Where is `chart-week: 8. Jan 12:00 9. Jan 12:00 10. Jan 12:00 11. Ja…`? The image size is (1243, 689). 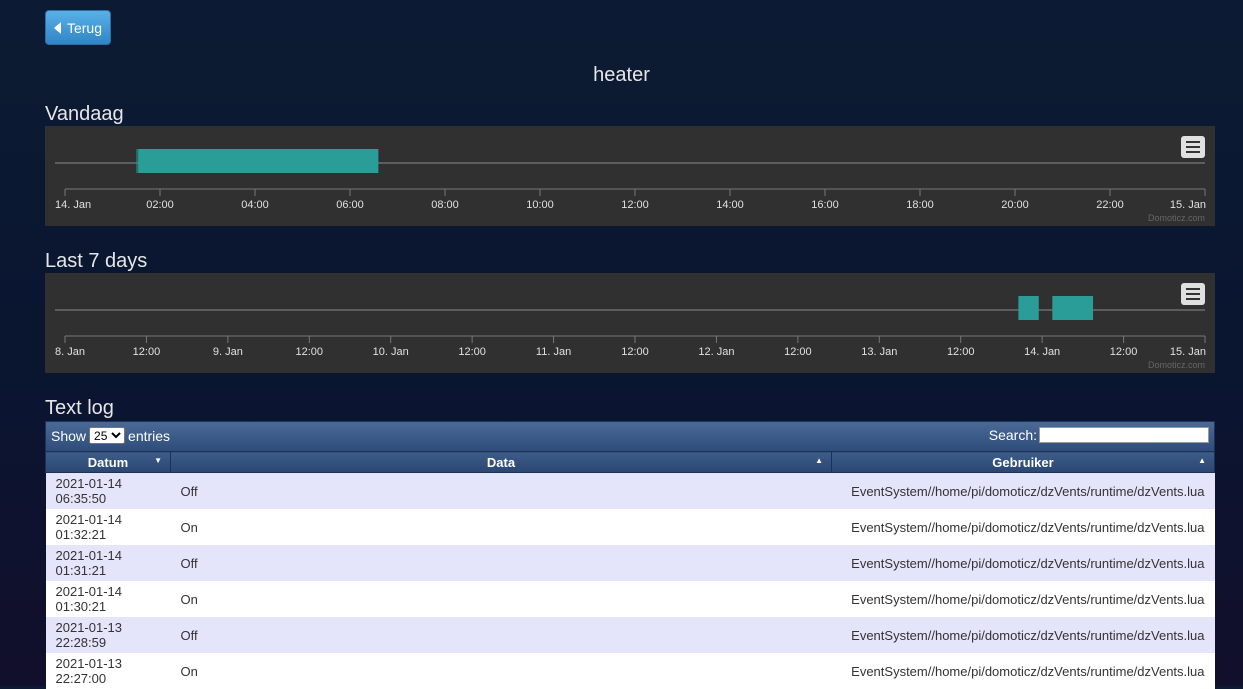 chart-week: 8. Jan 12:00 9. Jan 12:00 10. Jan 12:00 11. Ja… is located at coordinates (630, 323).